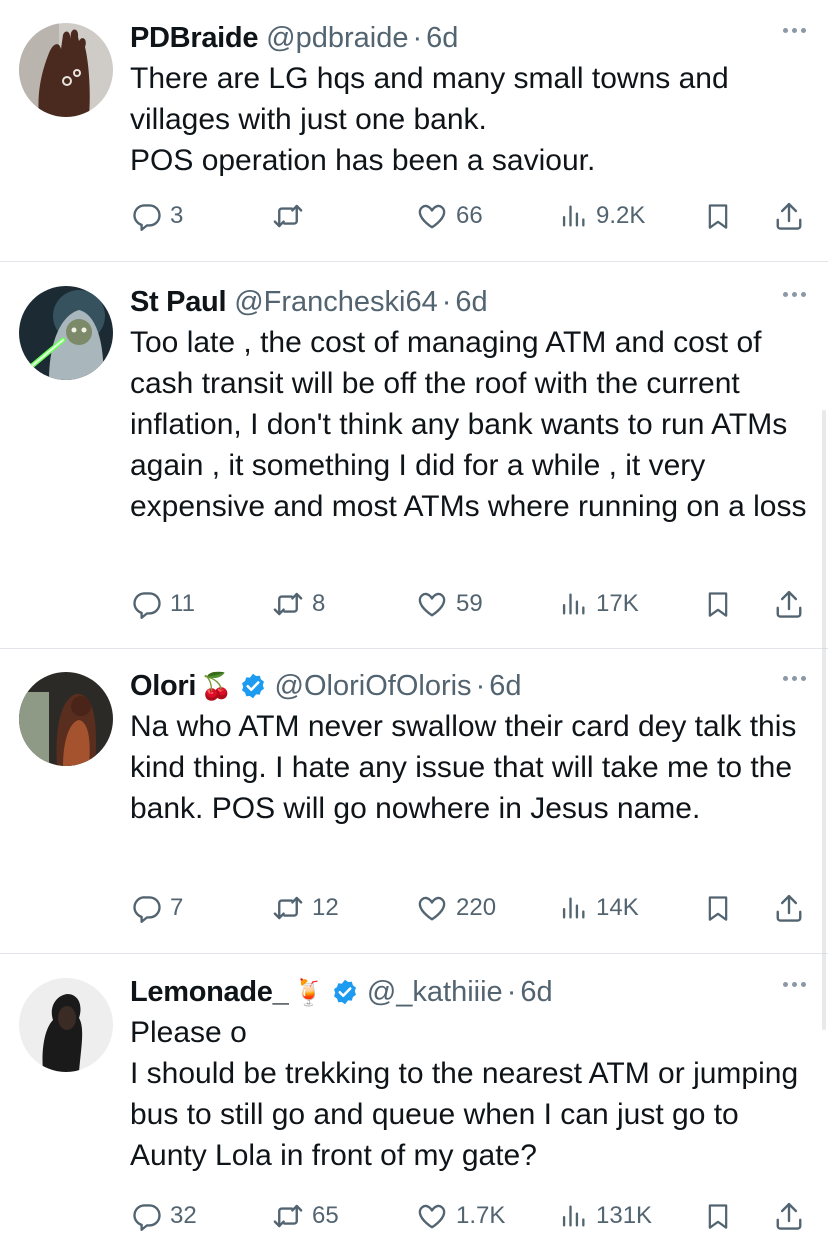  I want to click on repost-count: 8, so click(319, 603).